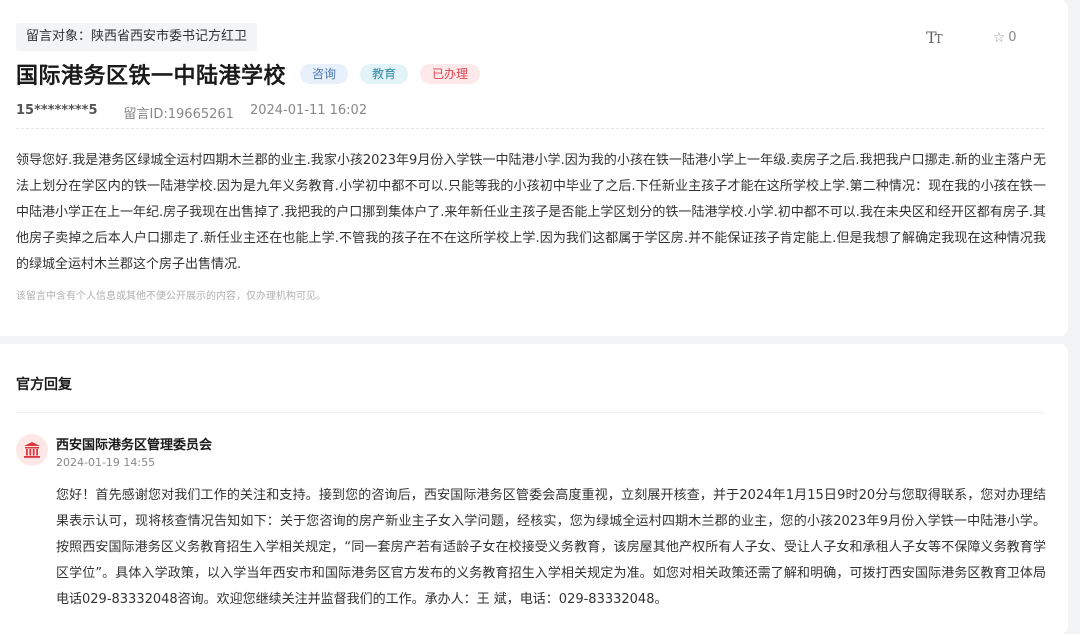 The height and width of the screenshot is (634, 1080). Describe the element at coordinates (324, 74) in the screenshot. I see `tag-consult: 咨询` at that location.